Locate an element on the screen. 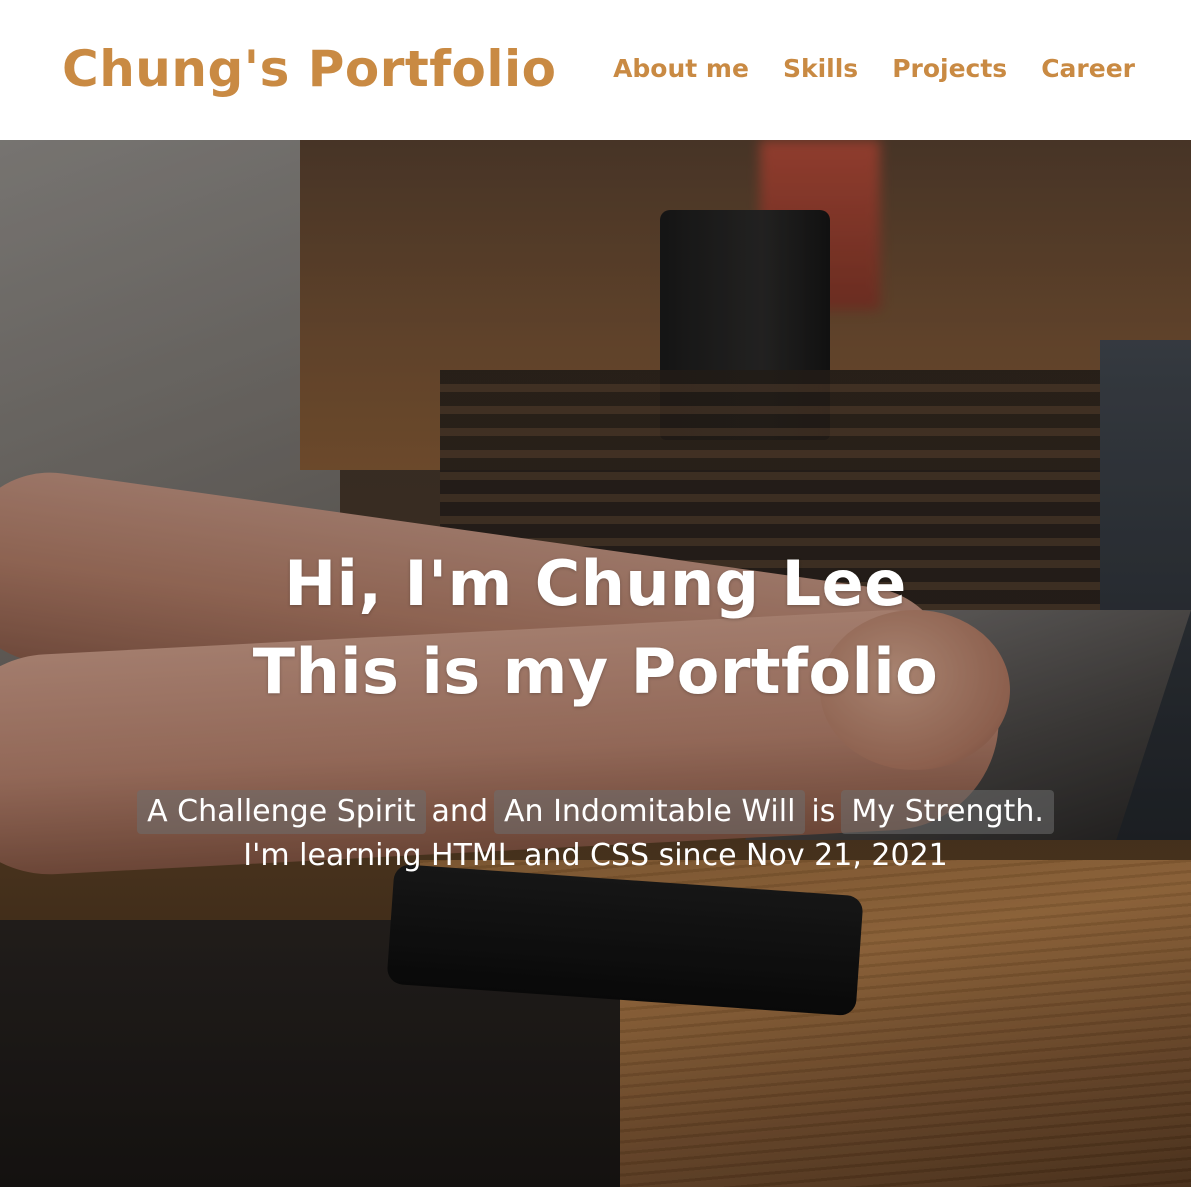 Image resolution: width=1191 pixels, height=1187 pixels. nav-link-career: Career is located at coordinates (1088, 68).